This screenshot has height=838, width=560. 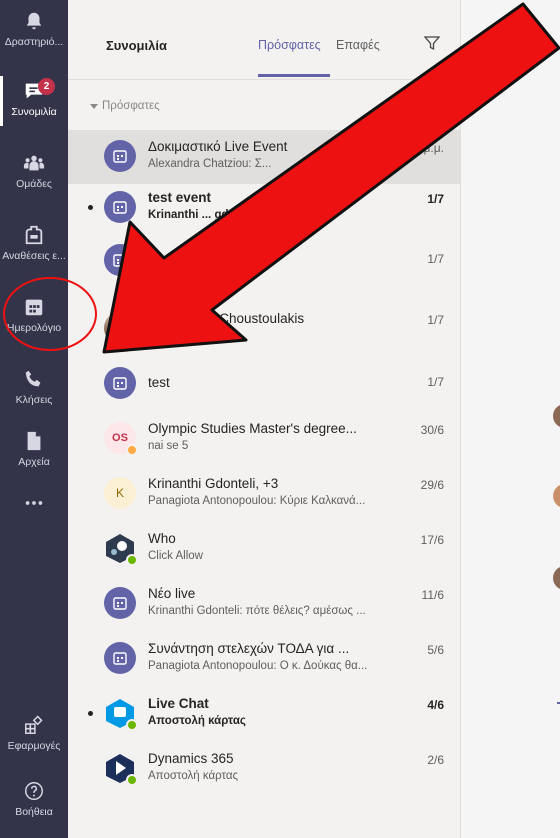 I want to click on chat-list-item: test 1/7, so click(x=264, y=384).